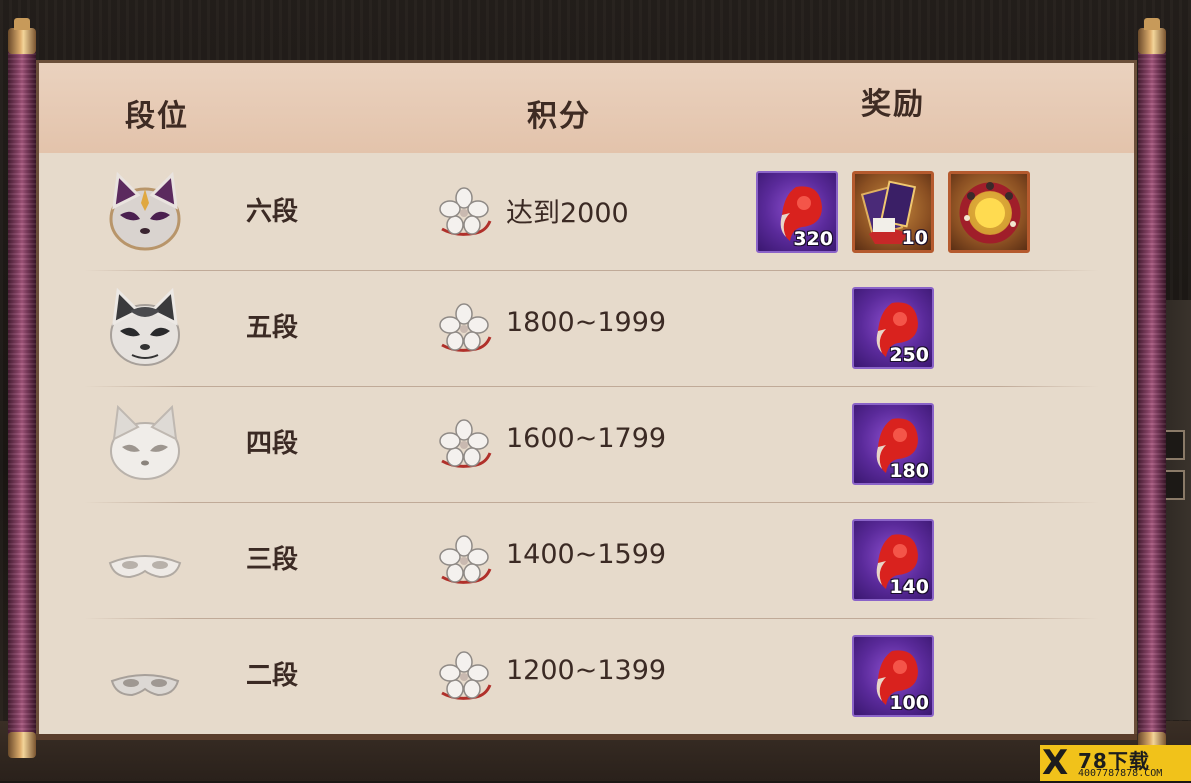  Describe the element at coordinates (1152, 390) in the screenshot. I see `scroll-rod-right` at that location.